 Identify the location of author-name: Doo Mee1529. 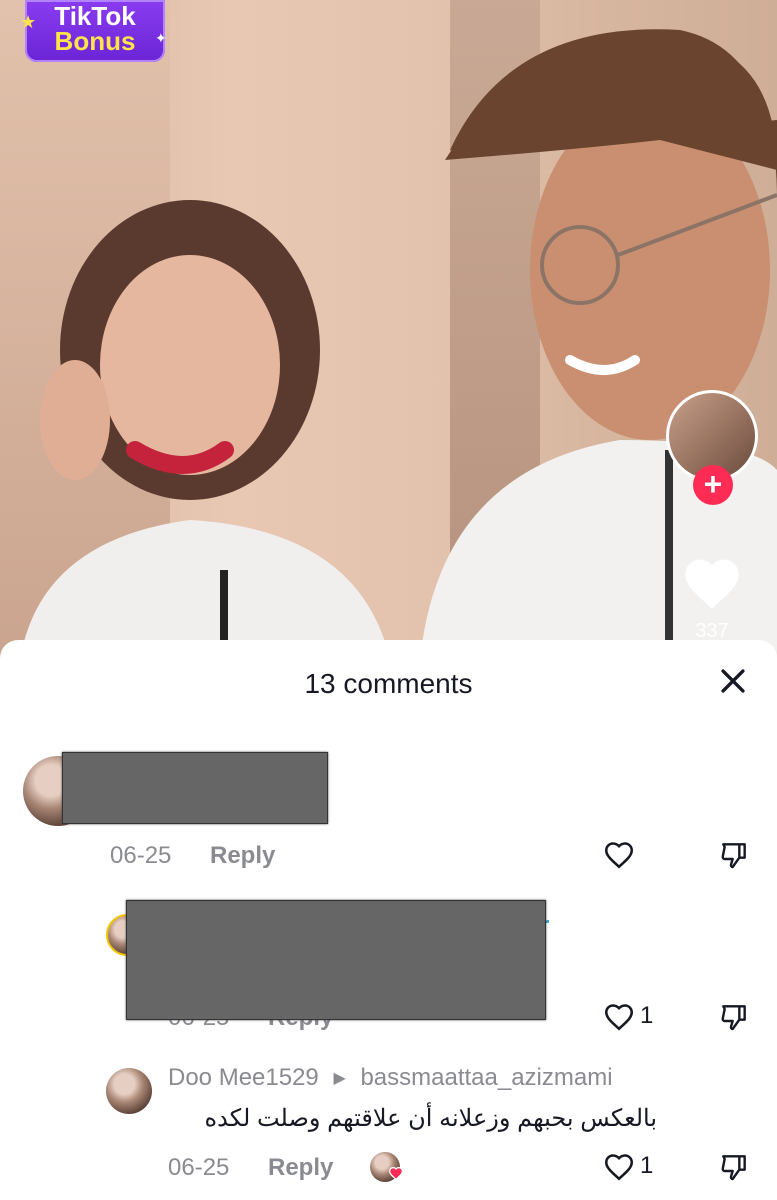
(243, 1077).